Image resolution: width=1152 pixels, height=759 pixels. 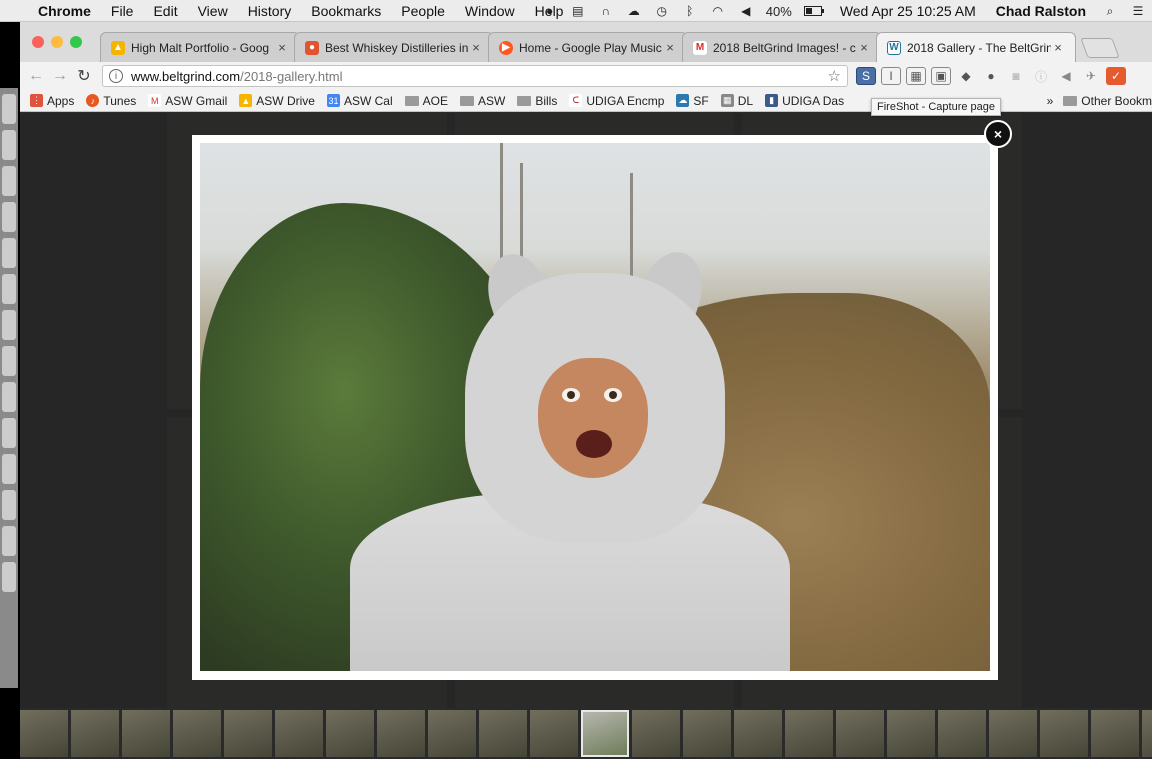 I want to click on info-extension-icon: ⓘ, so click(x=1041, y=76).